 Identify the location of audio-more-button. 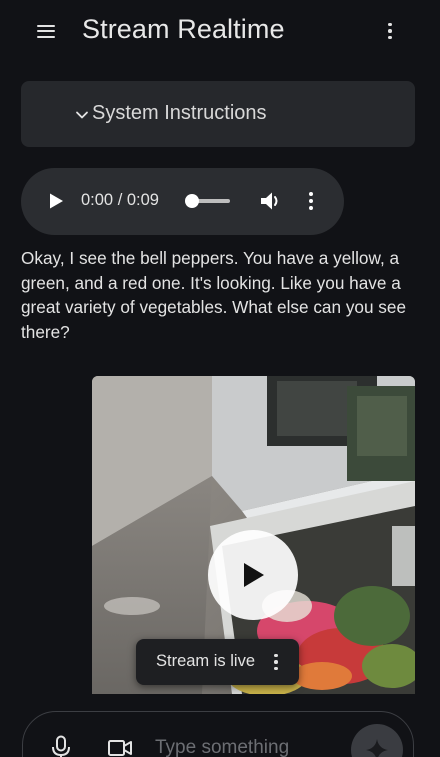
(311, 201).